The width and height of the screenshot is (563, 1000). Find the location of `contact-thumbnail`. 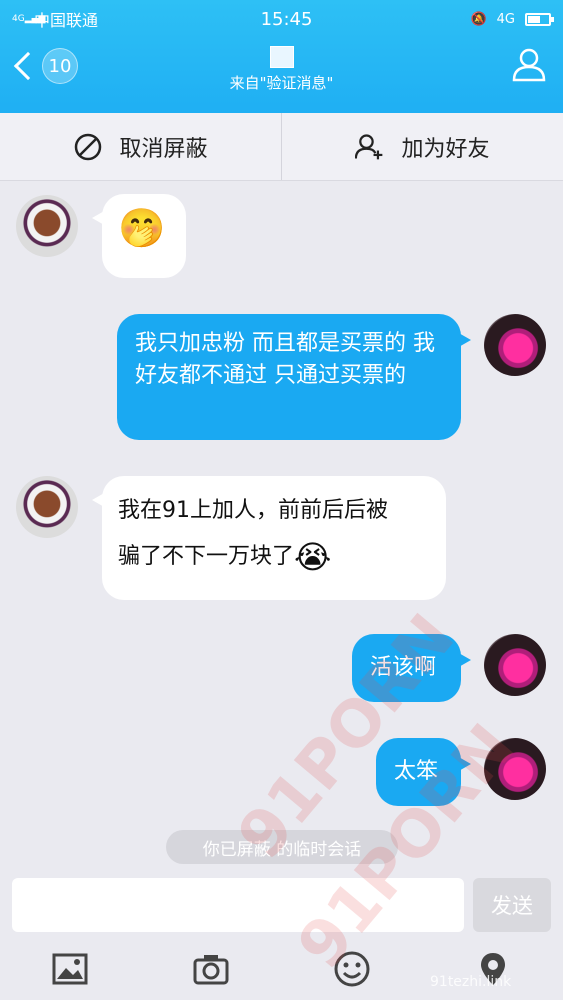

contact-thumbnail is located at coordinates (281, 57).